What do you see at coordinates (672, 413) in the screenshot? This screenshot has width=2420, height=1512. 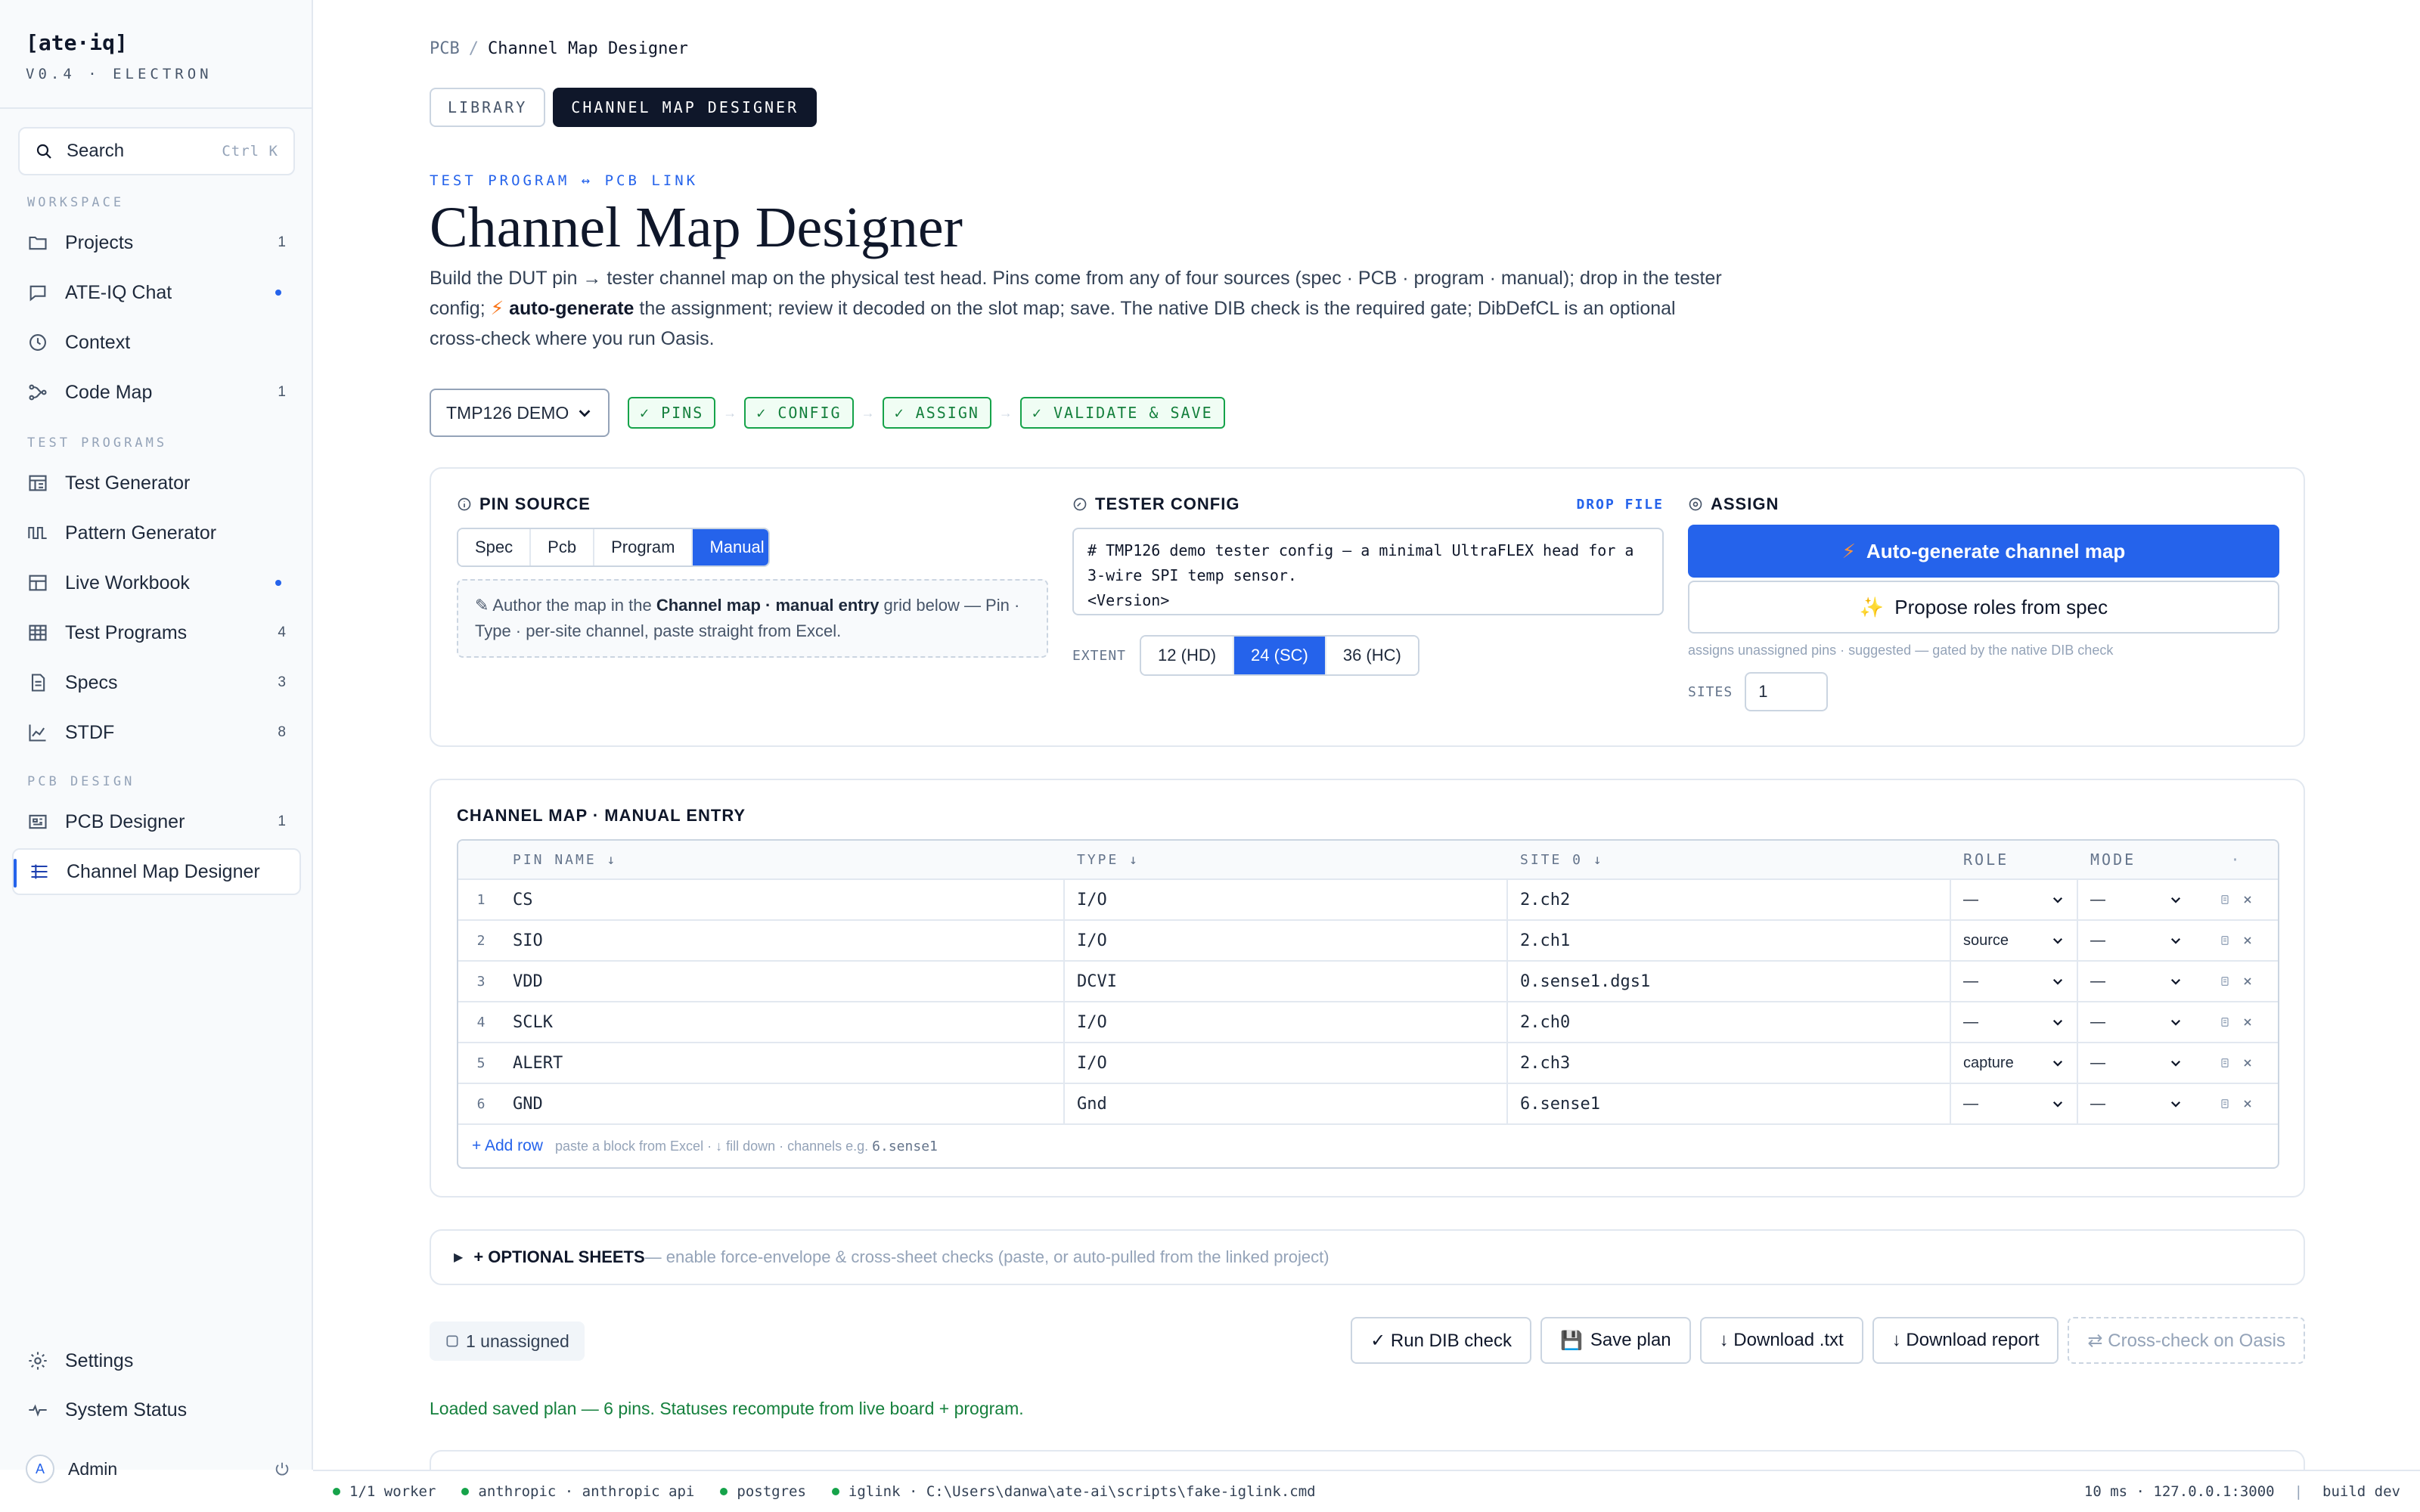 I see `step-pins: ✓ PINS` at bounding box center [672, 413].